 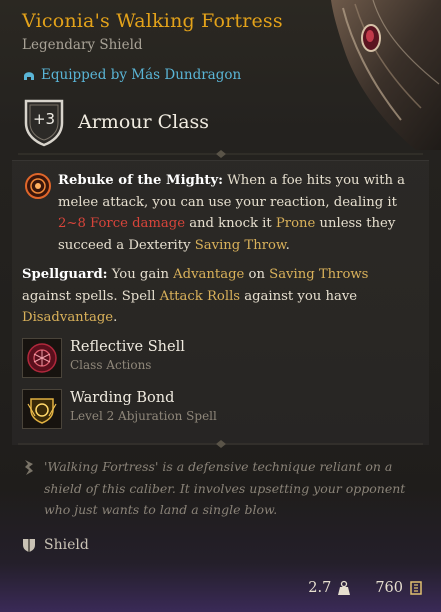 What do you see at coordinates (42, 409) in the screenshot?
I see `warding-bond-icon` at bounding box center [42, 409].